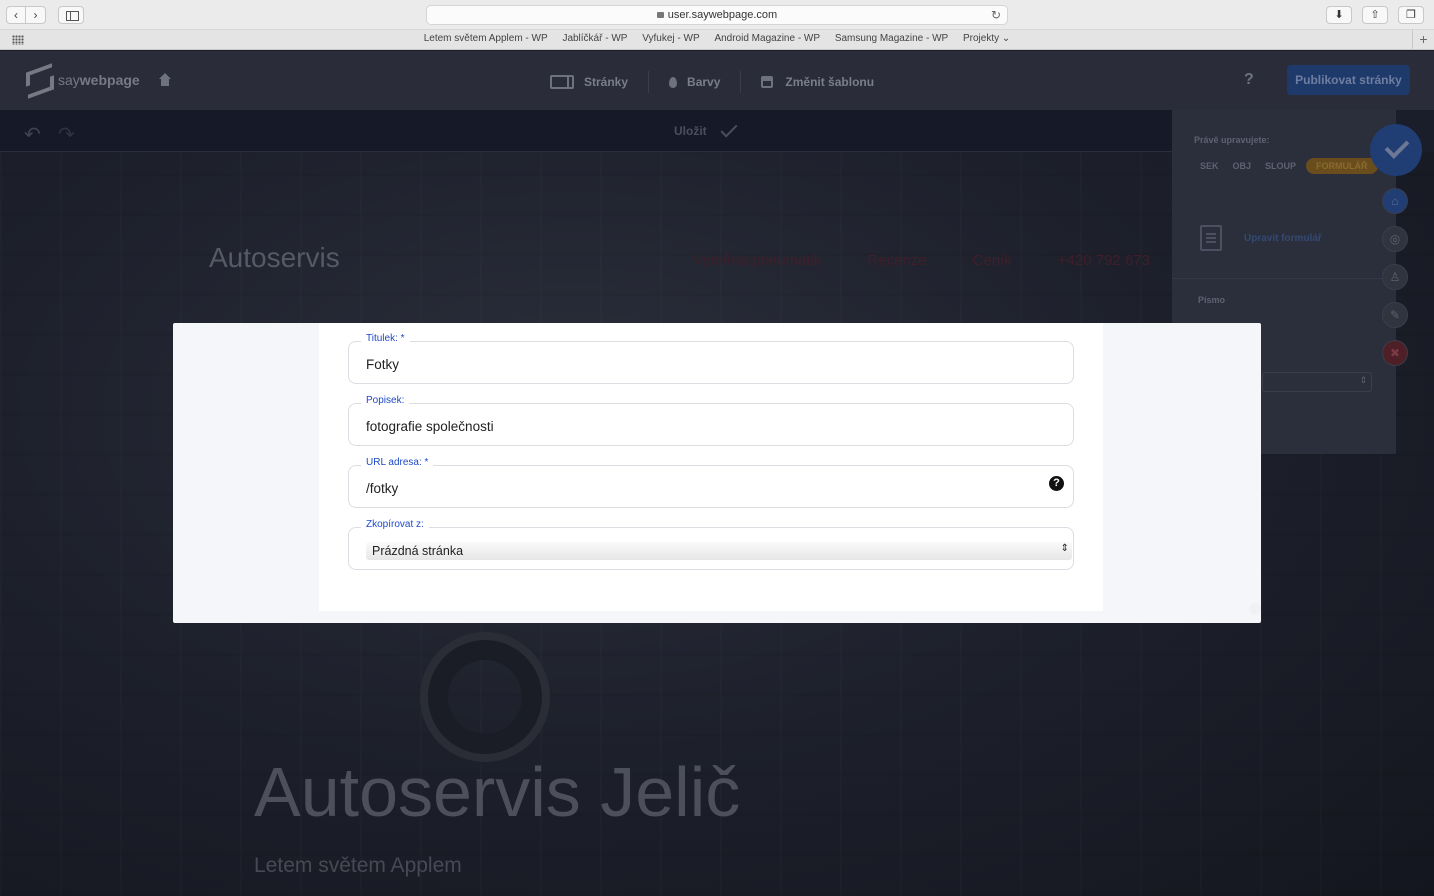  What do you see at coordinates (1211, 238) in the screenshot?
I see `edit-form-icon` at bounding box center [1211, 238].